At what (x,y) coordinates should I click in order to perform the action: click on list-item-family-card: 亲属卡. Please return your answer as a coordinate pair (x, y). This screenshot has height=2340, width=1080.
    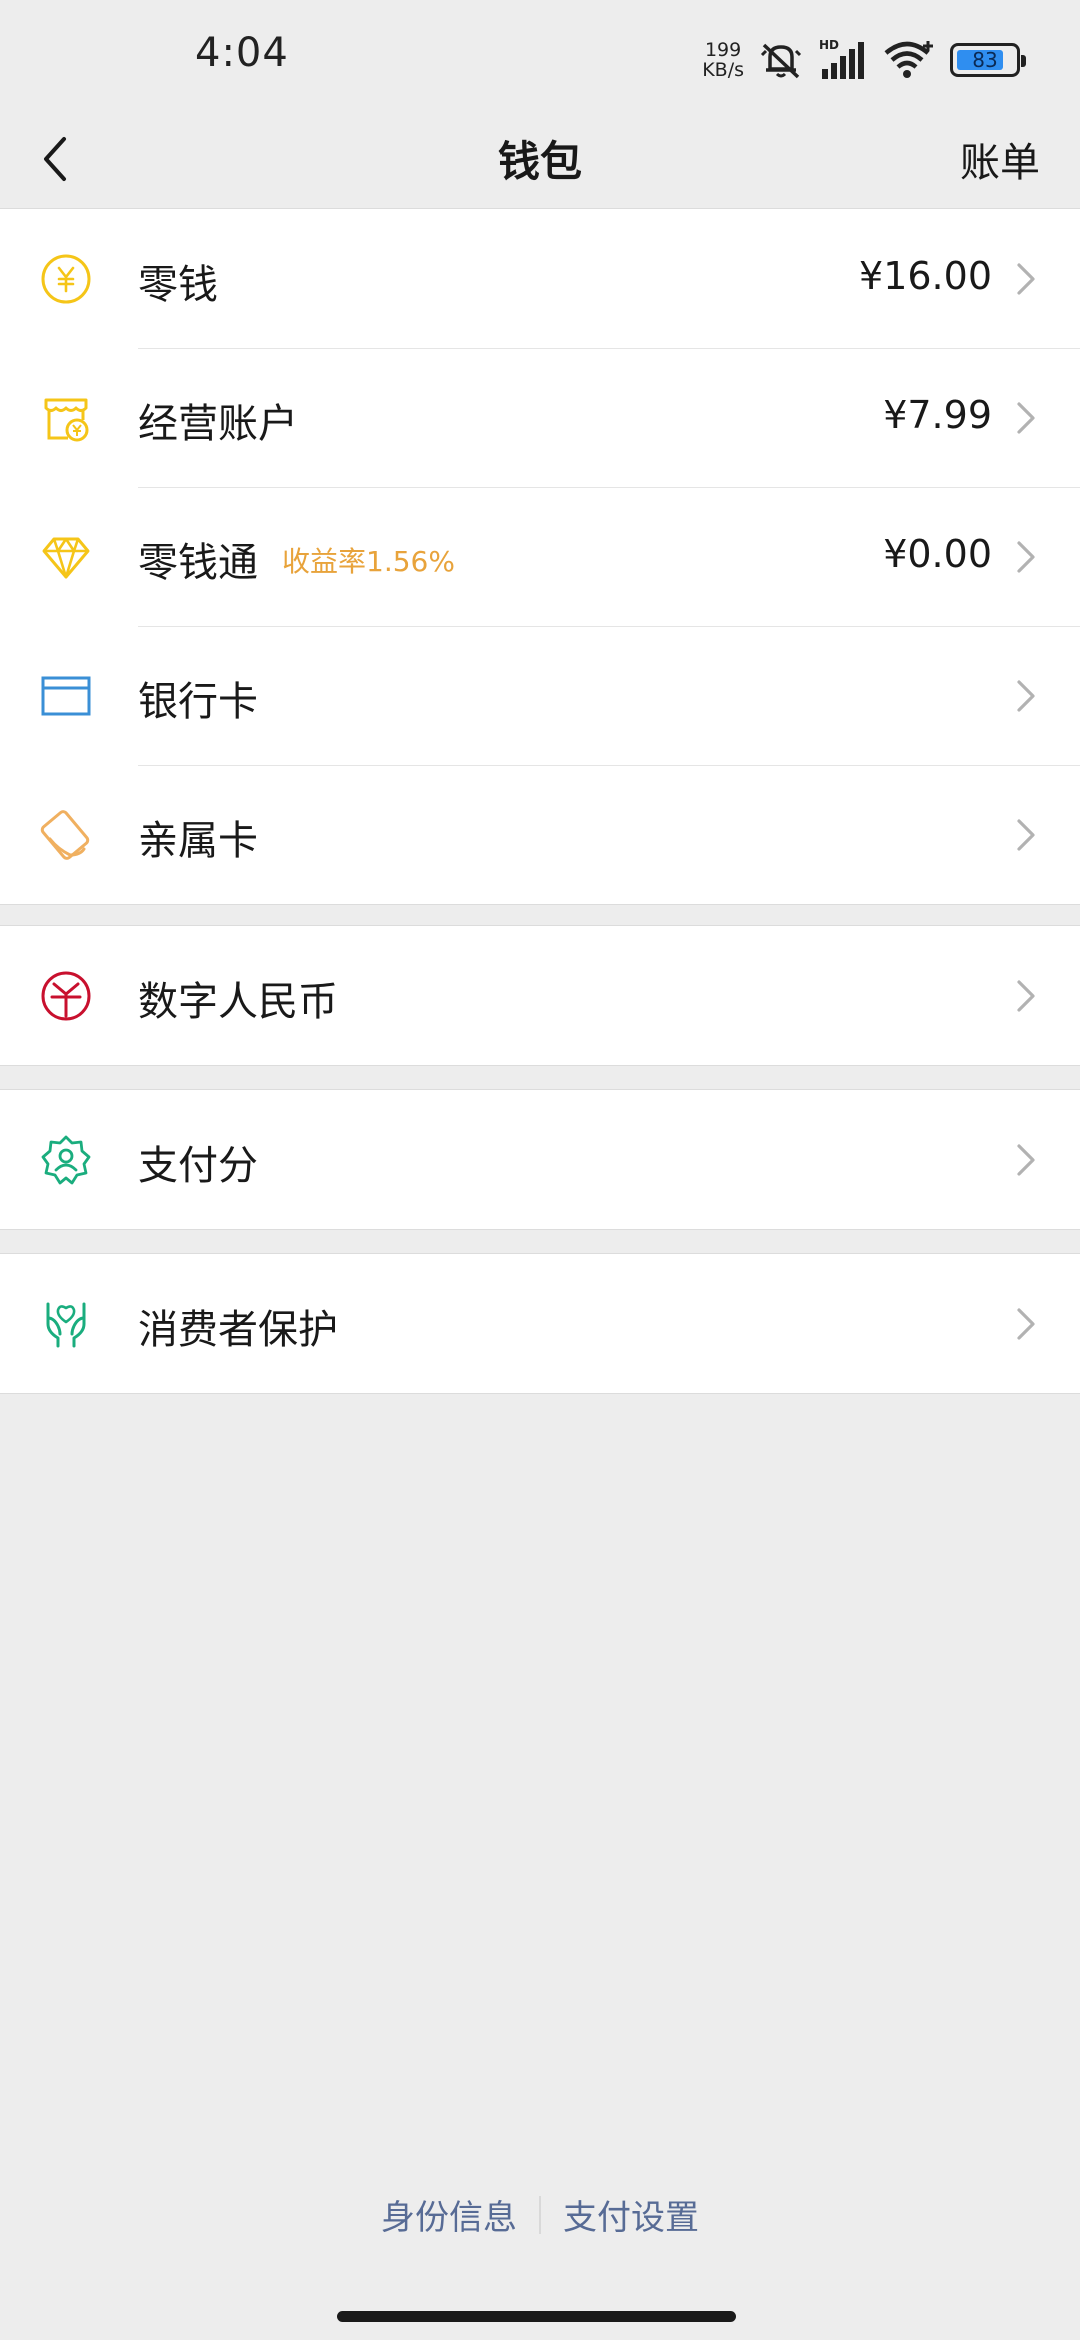
    Looking at the image, I should click on (540, 834).